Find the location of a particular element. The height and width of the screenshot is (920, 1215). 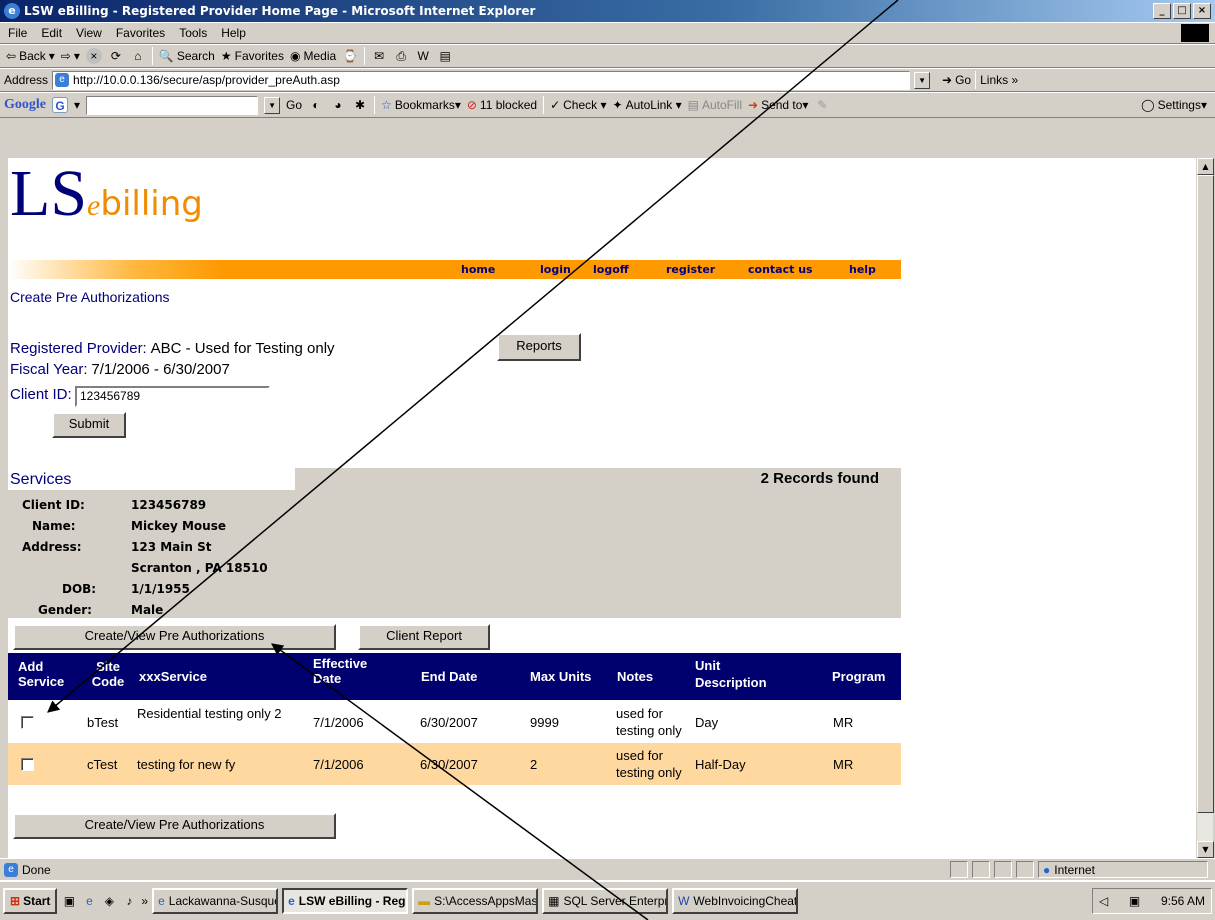

ie-icon: e is located at coordinates (291, 901).